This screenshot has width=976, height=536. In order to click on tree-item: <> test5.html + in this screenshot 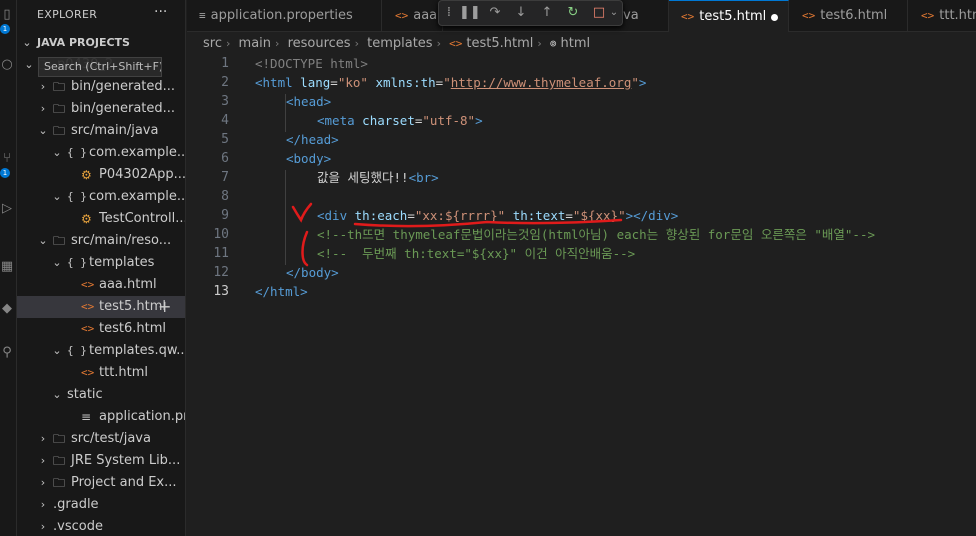, I will do `click(101, 307)`.